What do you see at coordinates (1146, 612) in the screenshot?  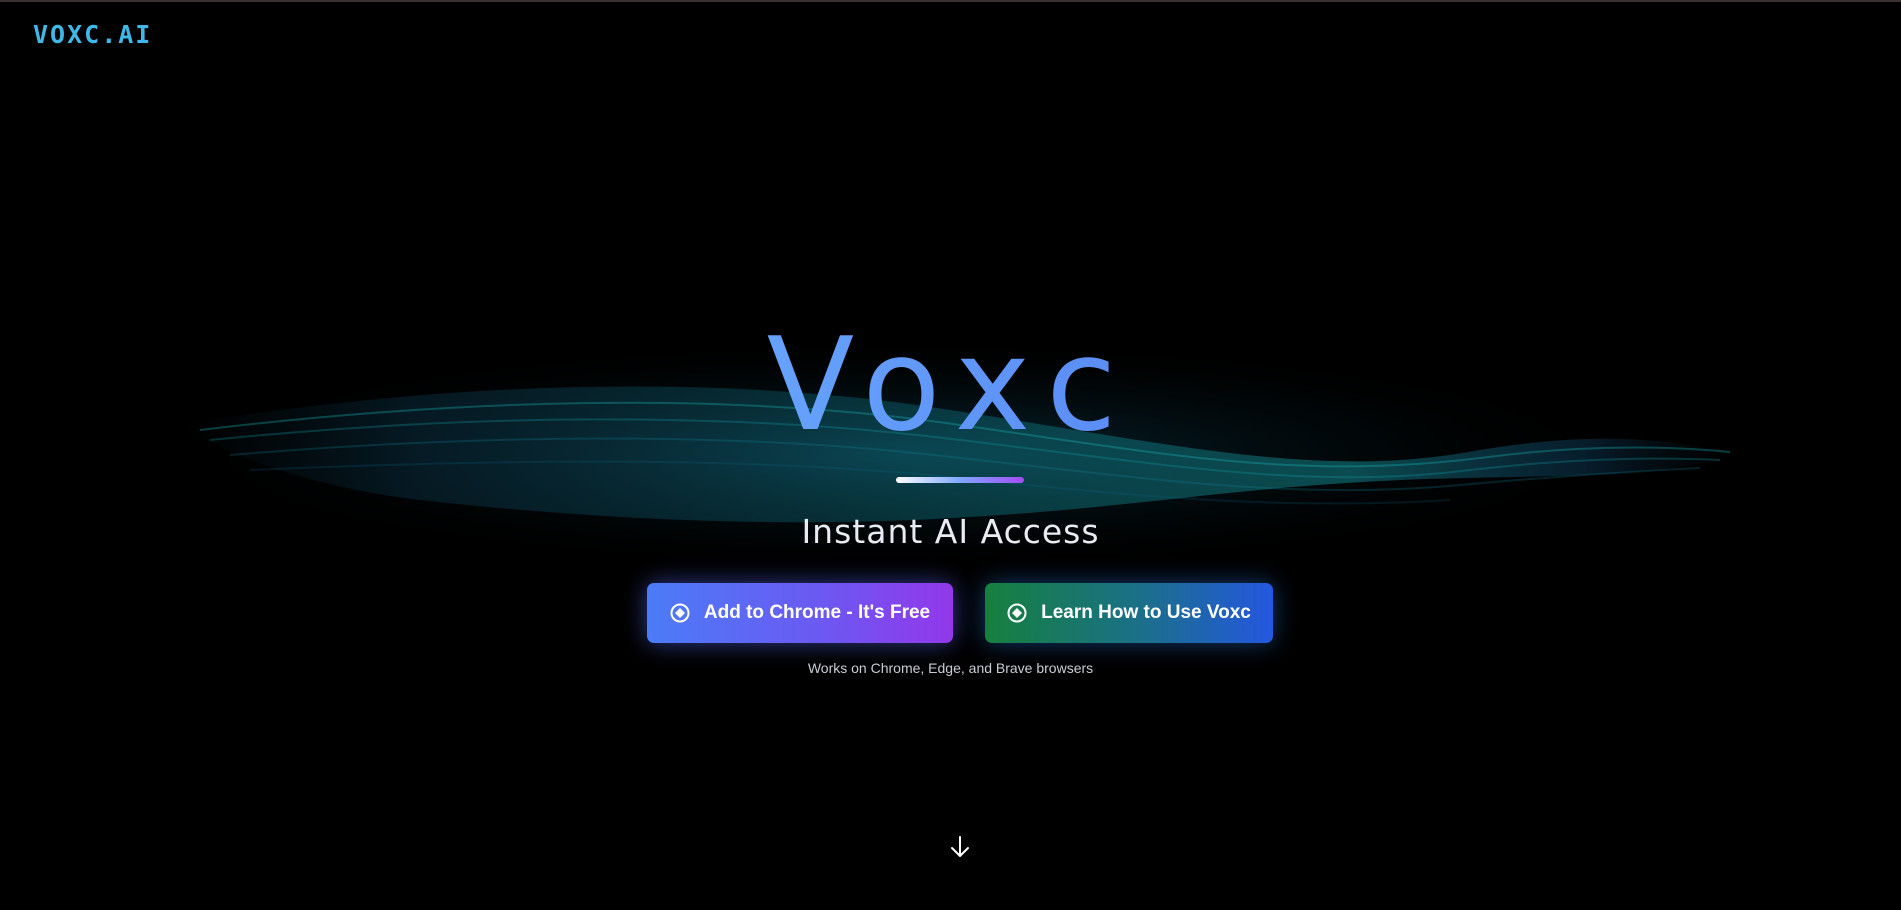 I see `learn-how-label: Learn How to Use Voxc` at bounding box center [1146, 612].